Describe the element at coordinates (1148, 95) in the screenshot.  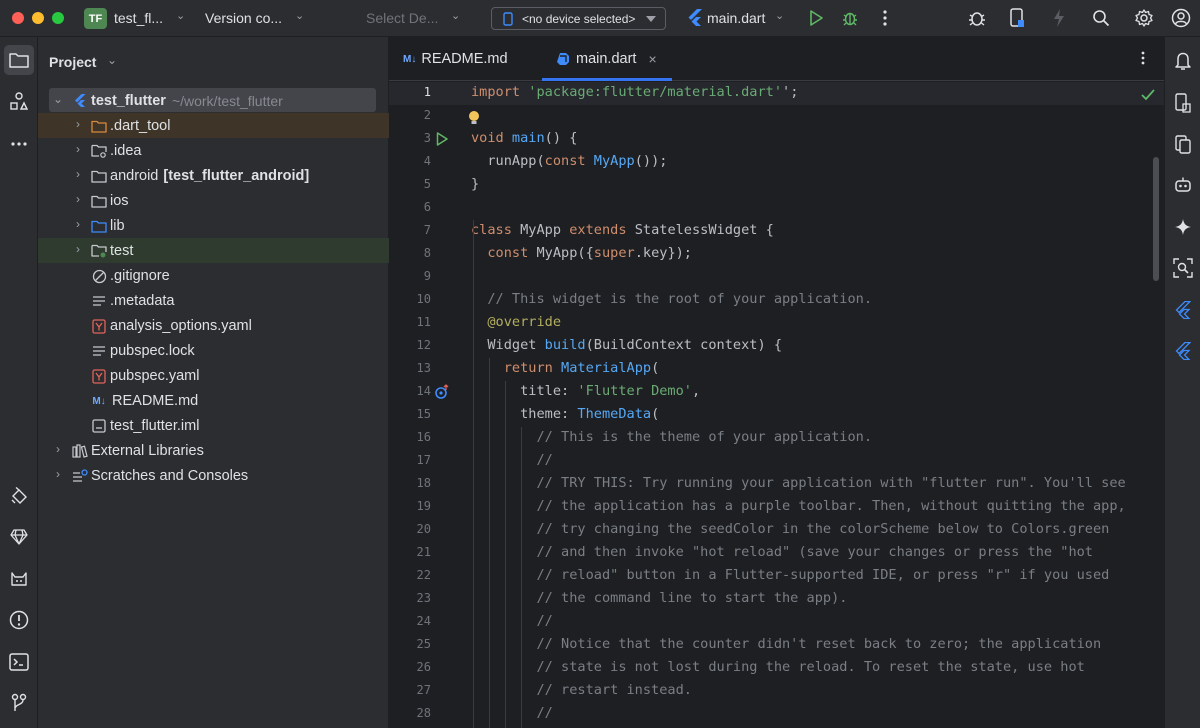
I see `inspection-ok-icon` at that location.